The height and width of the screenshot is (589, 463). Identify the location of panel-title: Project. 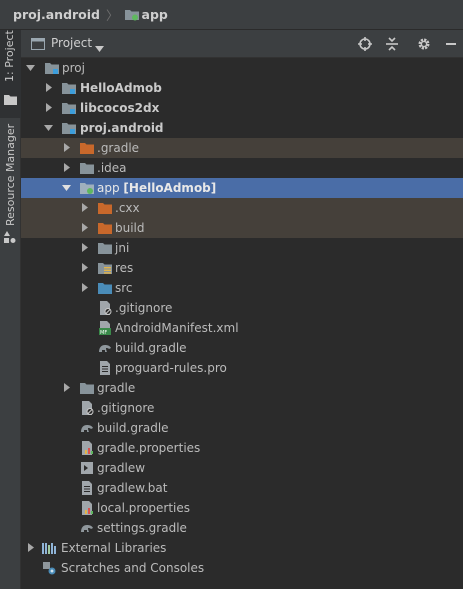
(71, 43).